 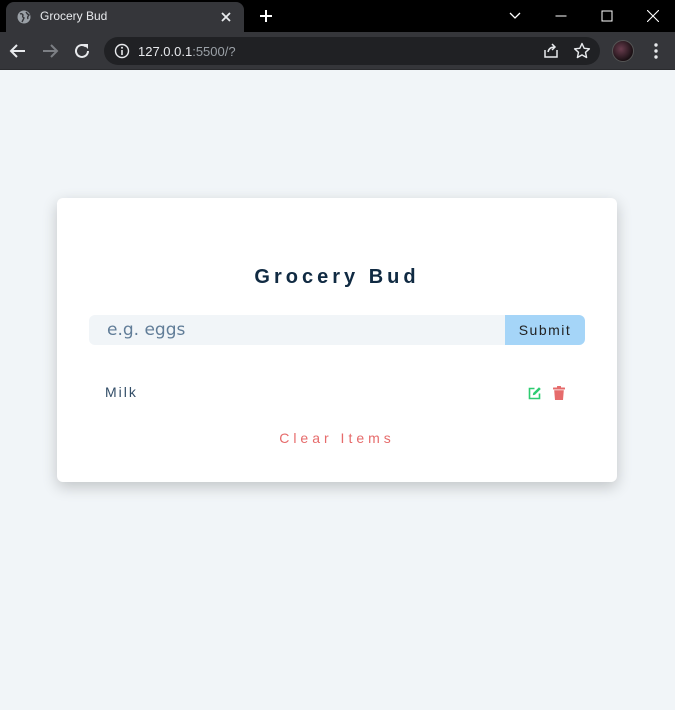 I want to click on url-text: 127.0.0.1:5500/?, so click(x=187, y=51).